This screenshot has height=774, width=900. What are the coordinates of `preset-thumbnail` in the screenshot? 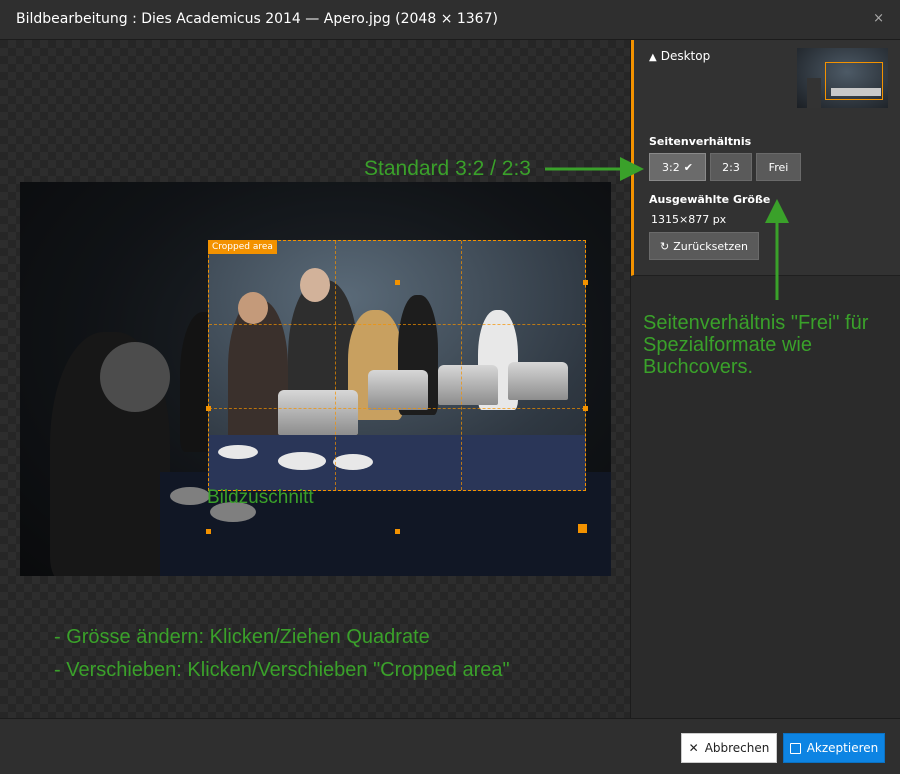 It's located at (842, 78).